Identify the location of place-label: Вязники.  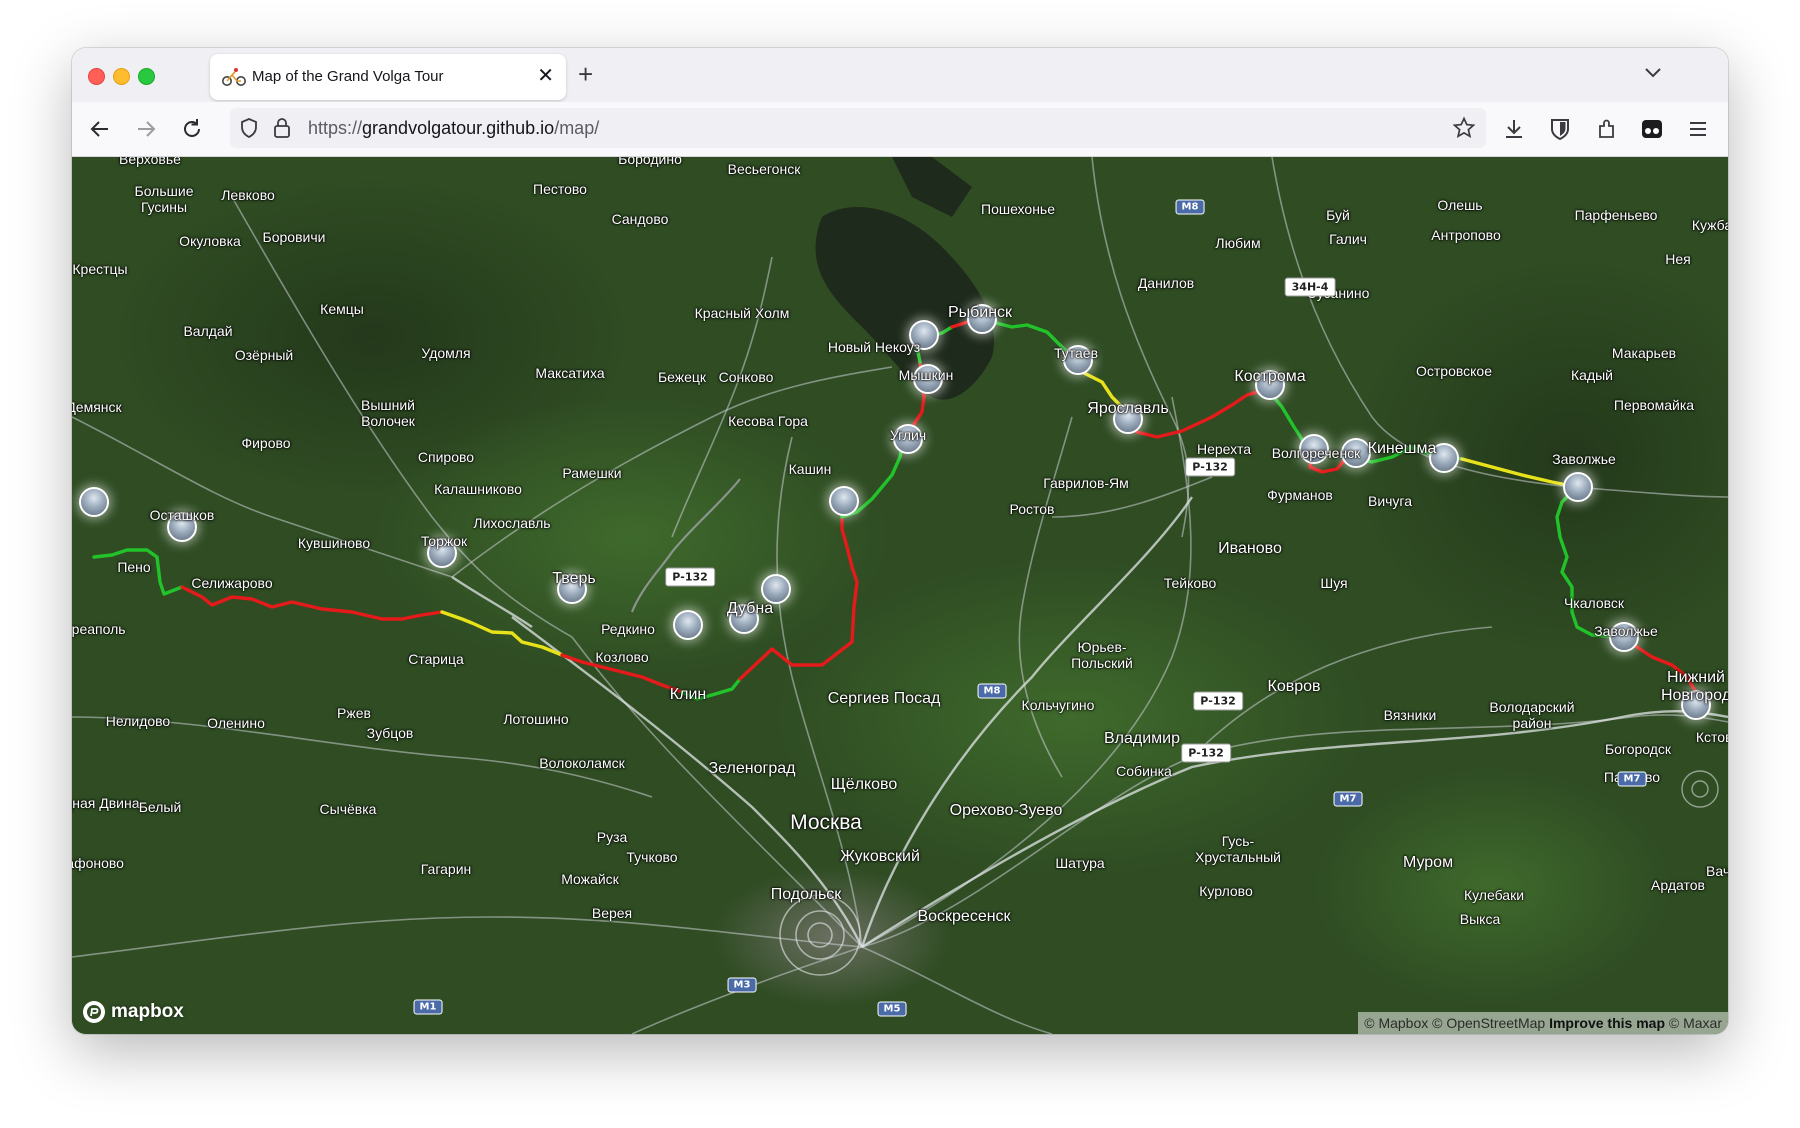
(1410, 715).